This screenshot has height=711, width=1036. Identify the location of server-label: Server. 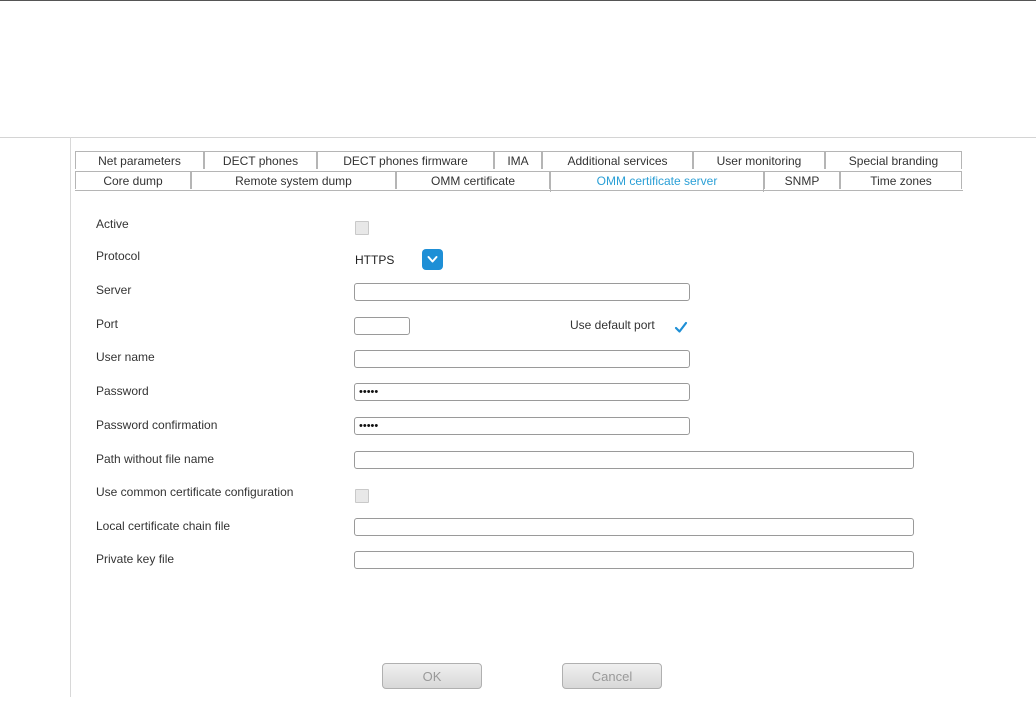
(114, 290).